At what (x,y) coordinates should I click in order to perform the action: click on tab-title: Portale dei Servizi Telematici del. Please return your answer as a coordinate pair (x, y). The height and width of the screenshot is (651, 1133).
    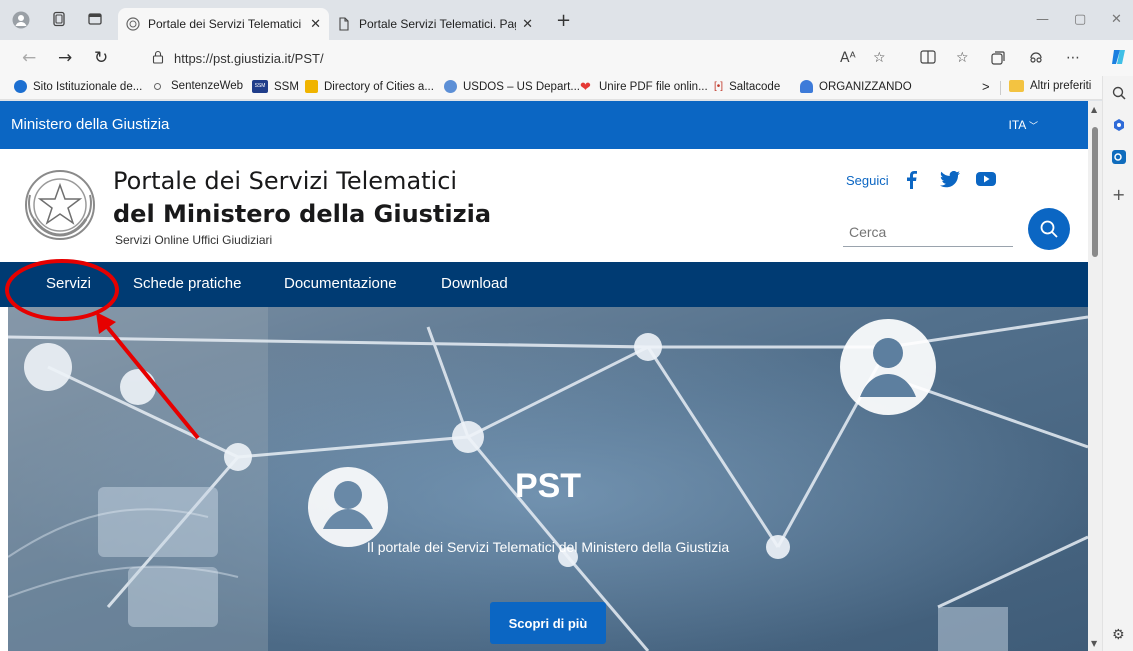
    Looking at the image, I should click on (226, 24).